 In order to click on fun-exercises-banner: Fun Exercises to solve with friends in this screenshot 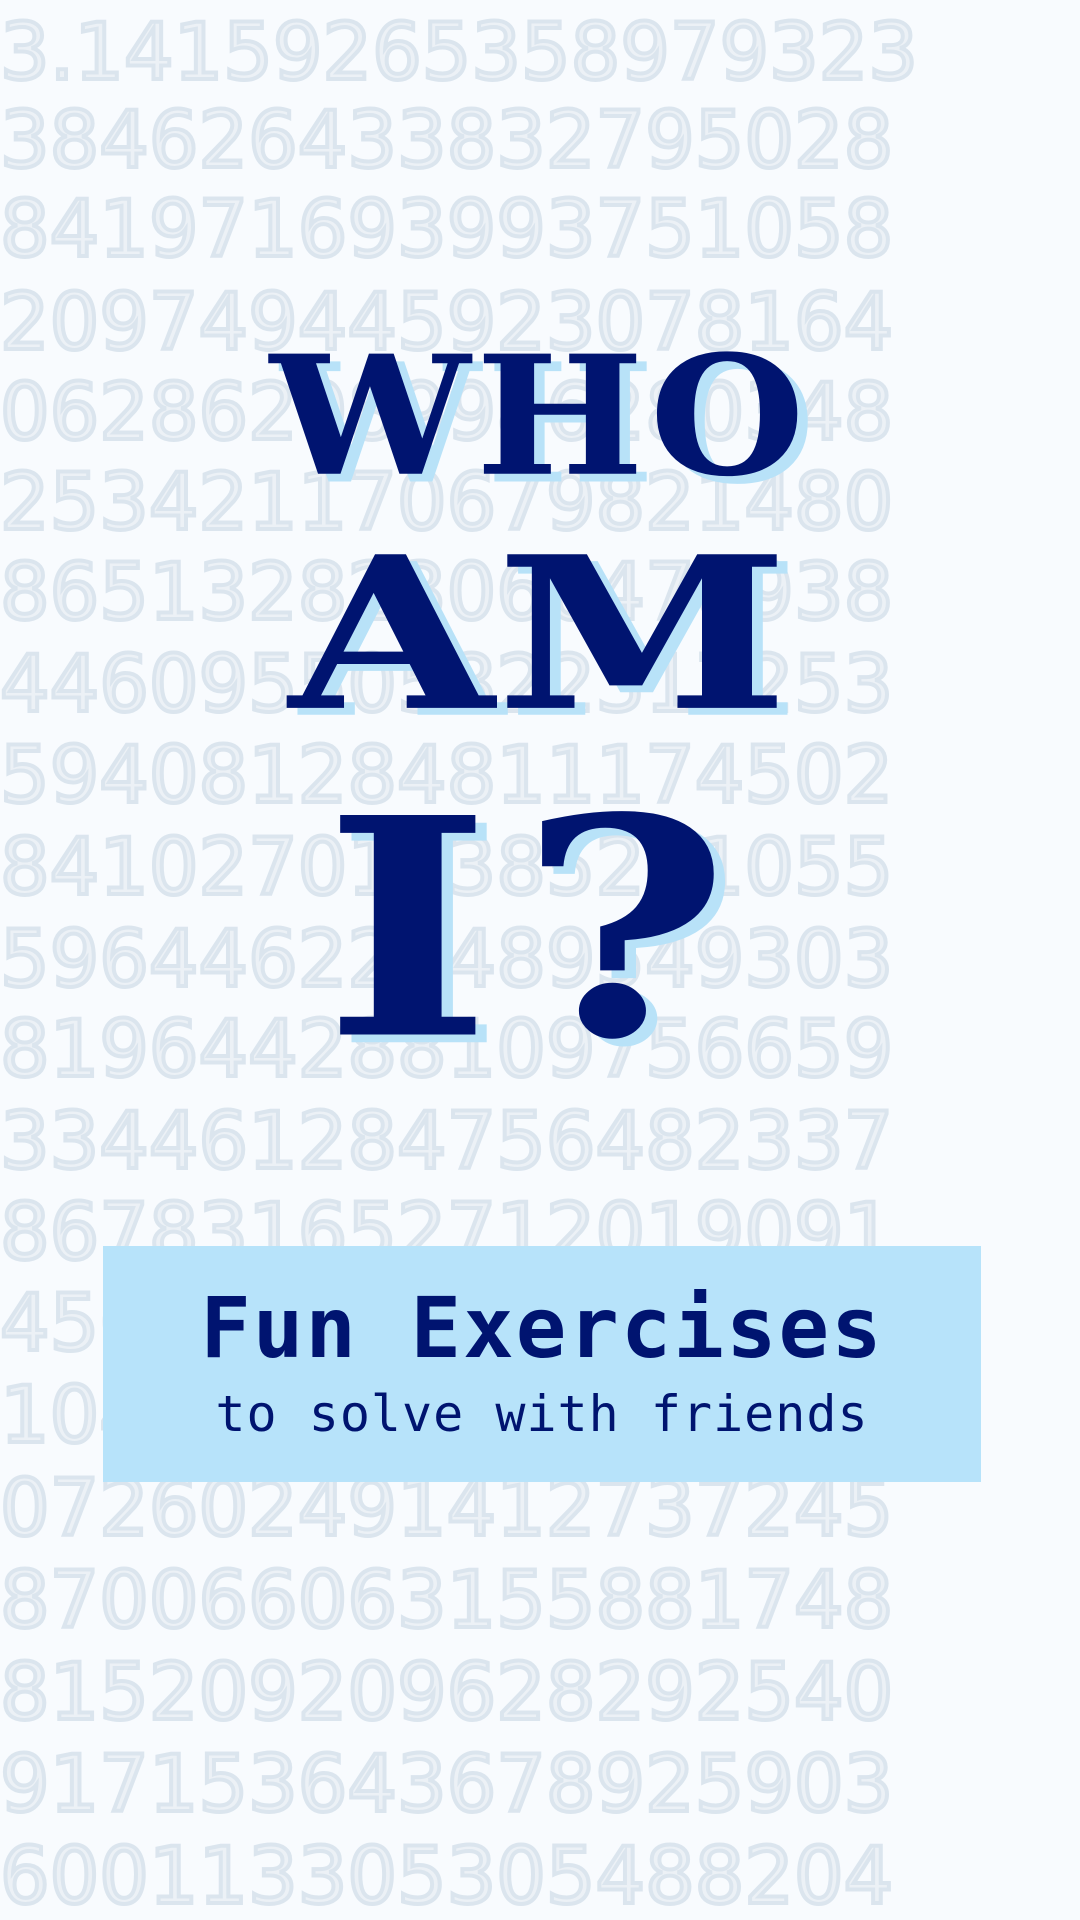, I will do `click(542, 1364)`.